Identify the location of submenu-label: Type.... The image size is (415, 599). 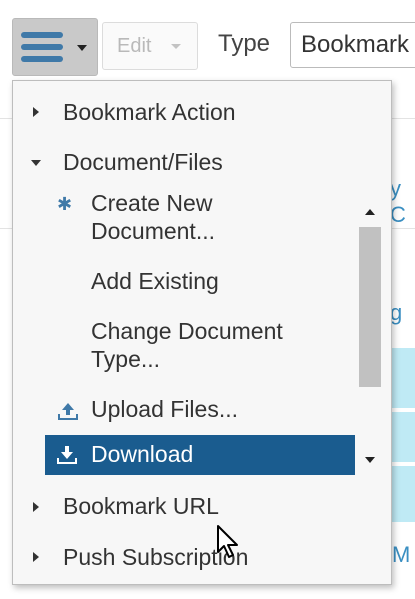
(126, 359).